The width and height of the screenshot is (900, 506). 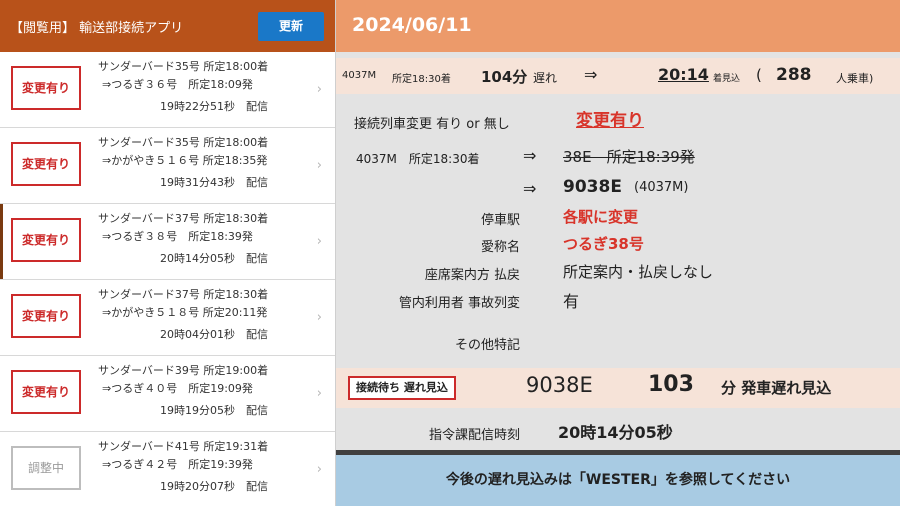 What do you see at coordinates (759, 75) in the screenshot?
I see `summary-paren-open: (` at bounding box center [759, 75].